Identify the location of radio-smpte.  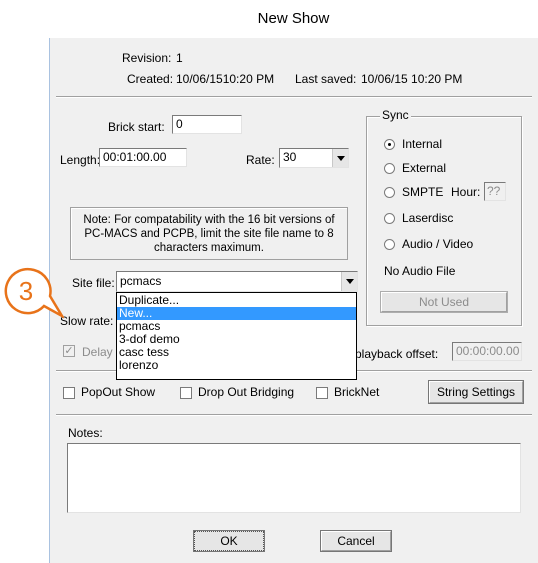
(389, 192).